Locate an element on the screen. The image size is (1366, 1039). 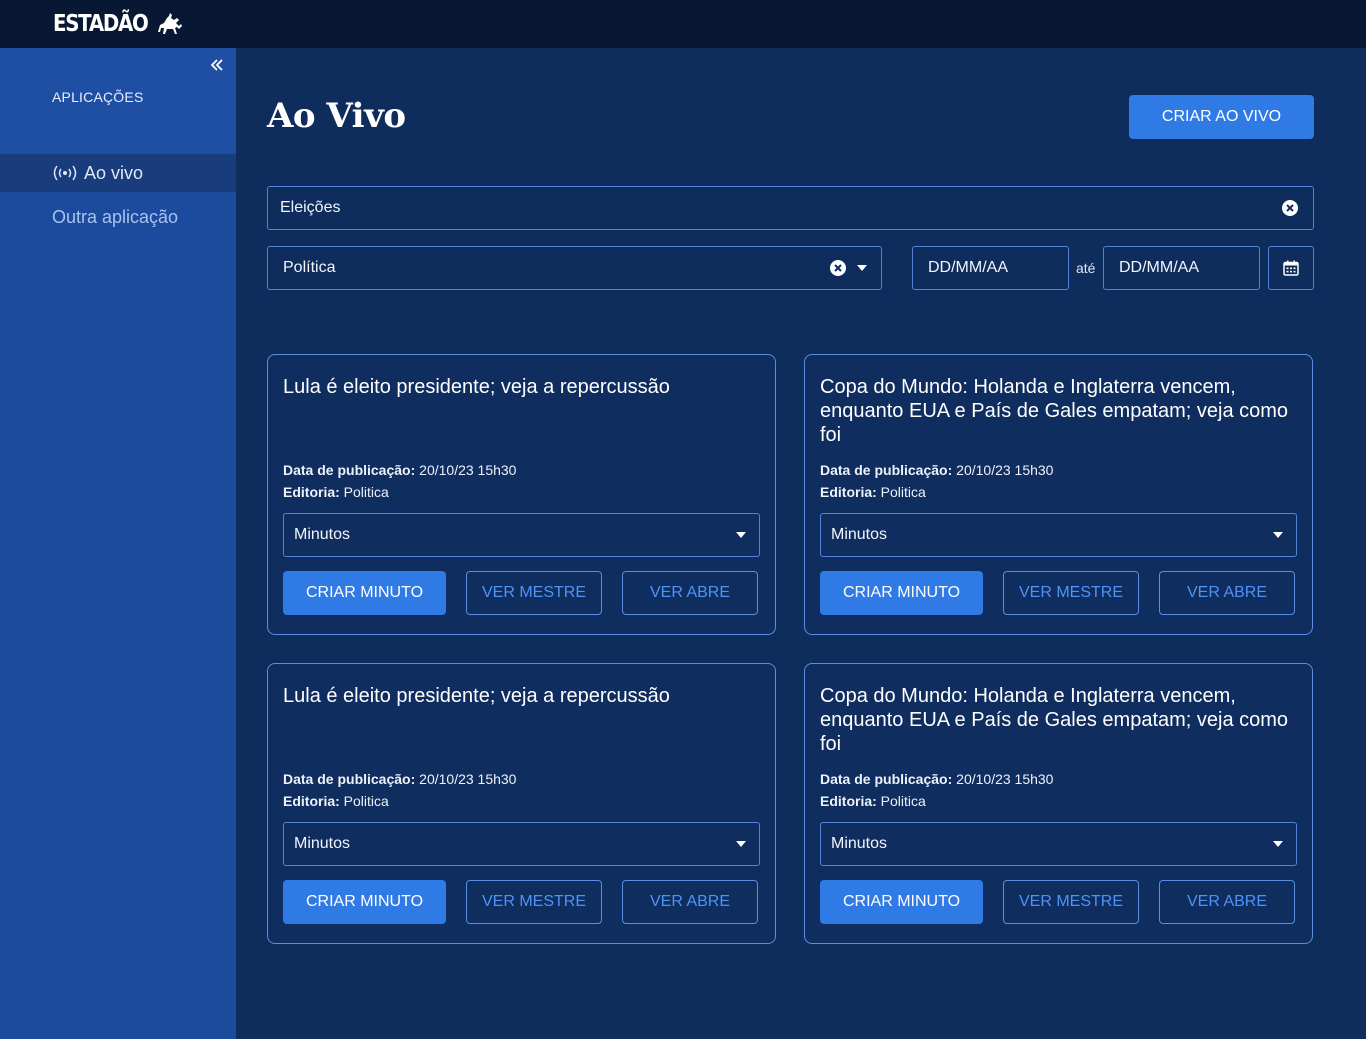
clear-search-icon is located at coordinates (1290, 208).